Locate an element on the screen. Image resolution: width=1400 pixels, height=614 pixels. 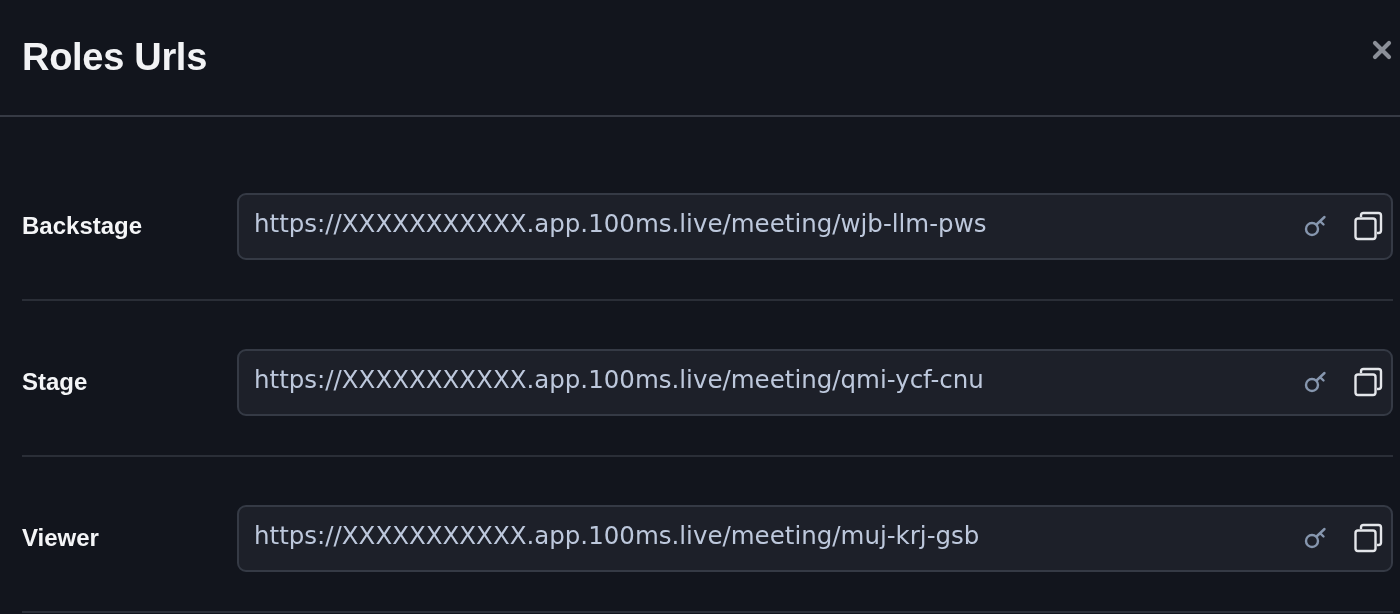
role-label: Viewer is located at coordinates (61, 538).